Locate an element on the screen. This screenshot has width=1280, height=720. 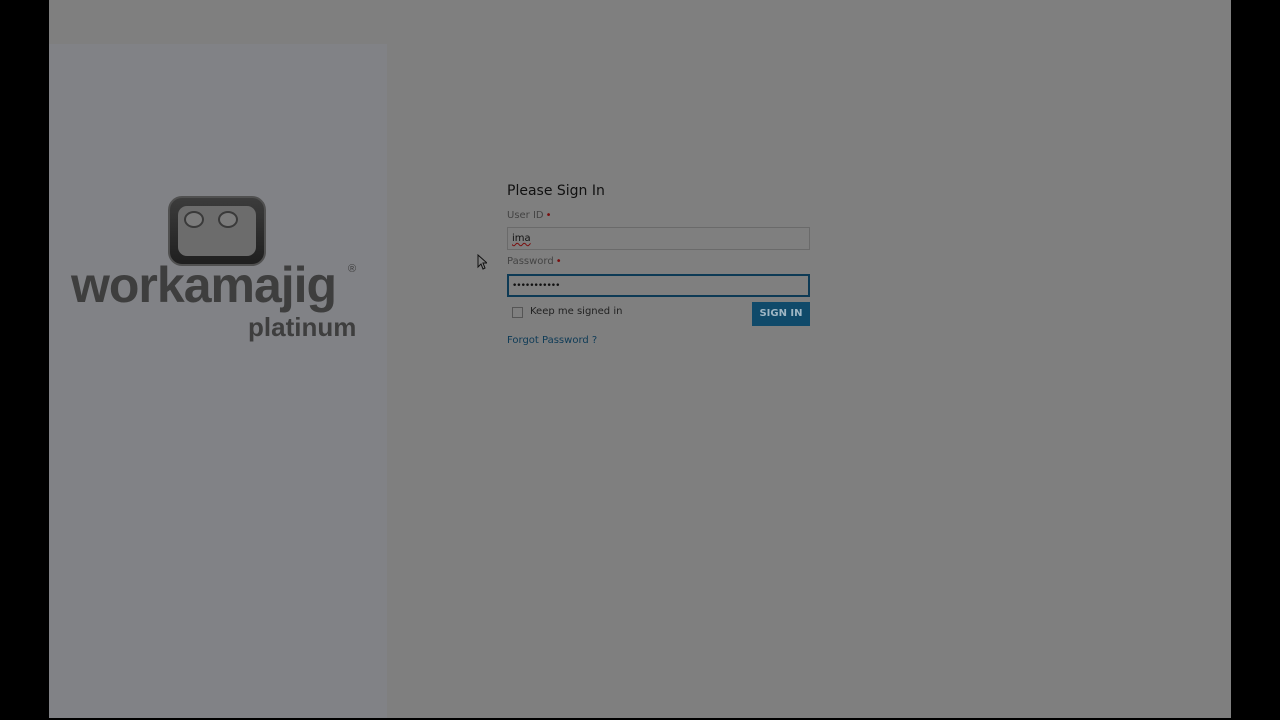
registered-mark: ® is located at coordinates (352, 269).